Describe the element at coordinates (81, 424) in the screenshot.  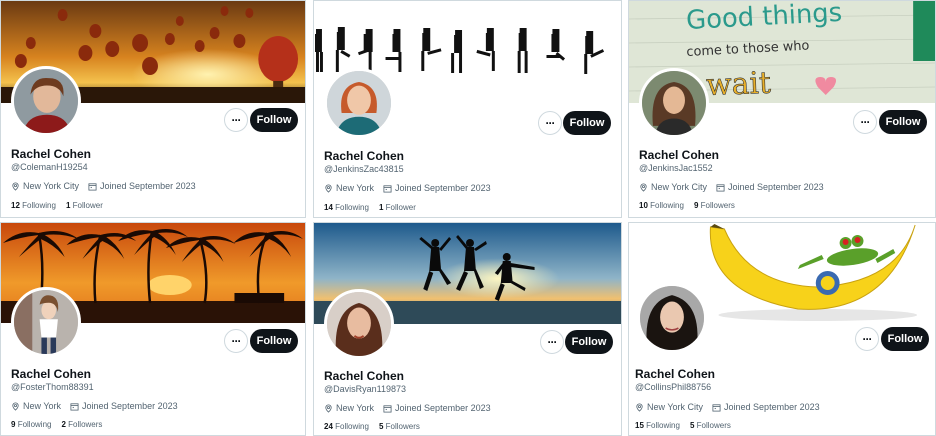
I see `followers-link: 2 Followers` at that location.